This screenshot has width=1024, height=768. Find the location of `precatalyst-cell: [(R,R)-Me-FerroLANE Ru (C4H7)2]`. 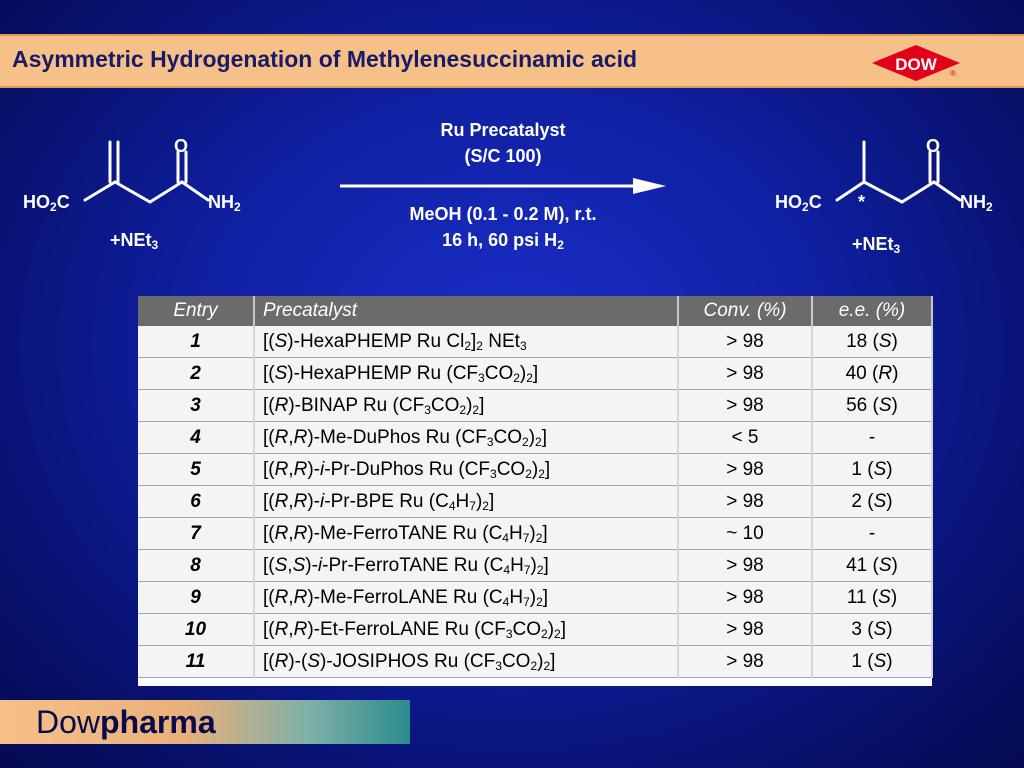

precatalyst-cell: [(R,R)-Me-FerroLANE Ru (C4H7)2] is located at coordinates (466, 597).